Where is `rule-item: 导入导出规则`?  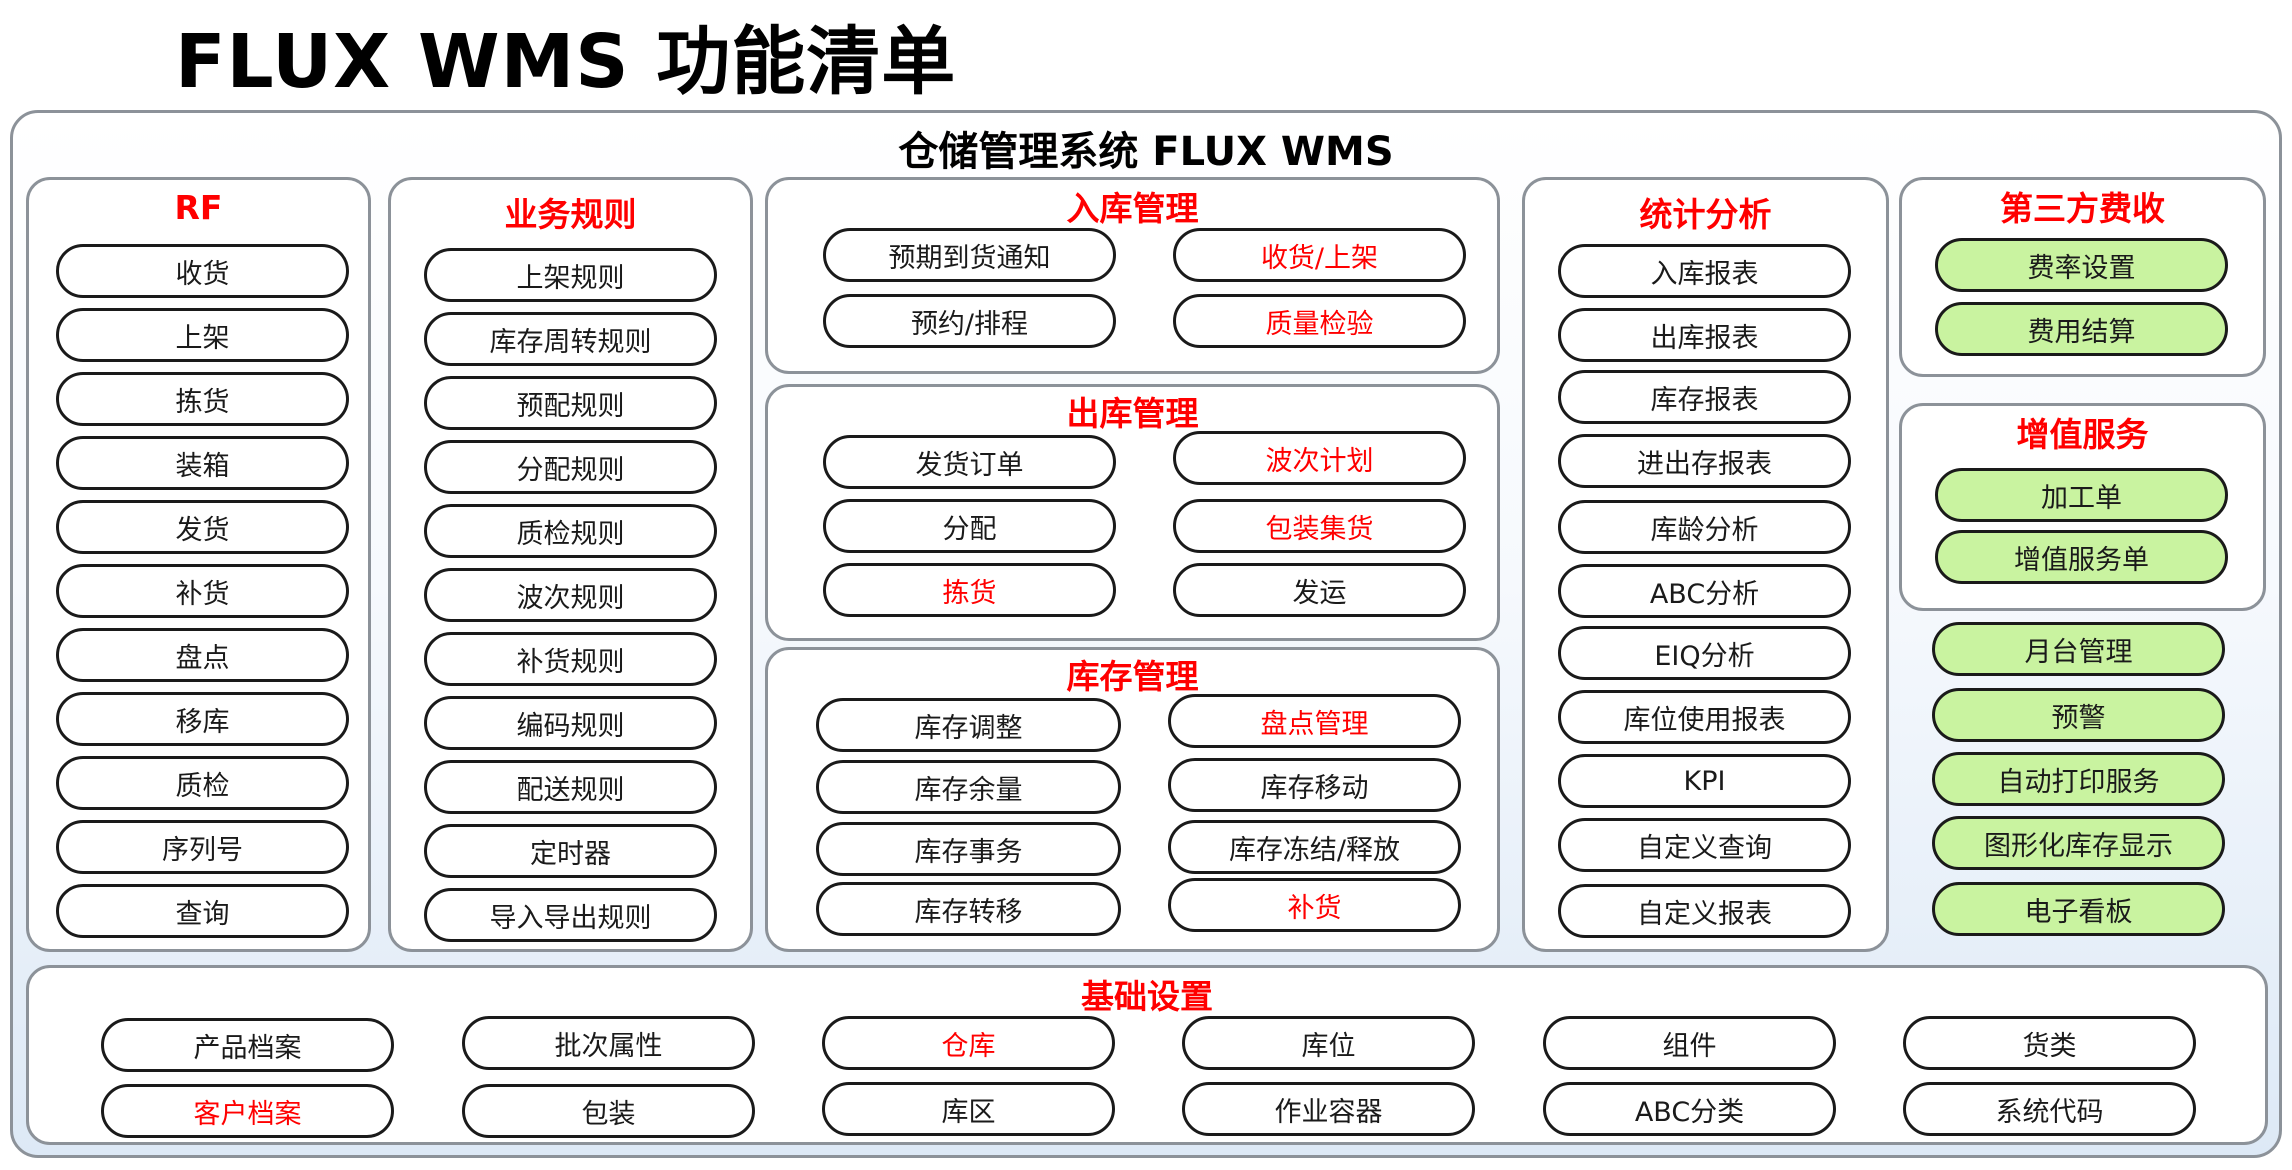 rule-item: 导入导出规则 is located at coordinates (570, 915).